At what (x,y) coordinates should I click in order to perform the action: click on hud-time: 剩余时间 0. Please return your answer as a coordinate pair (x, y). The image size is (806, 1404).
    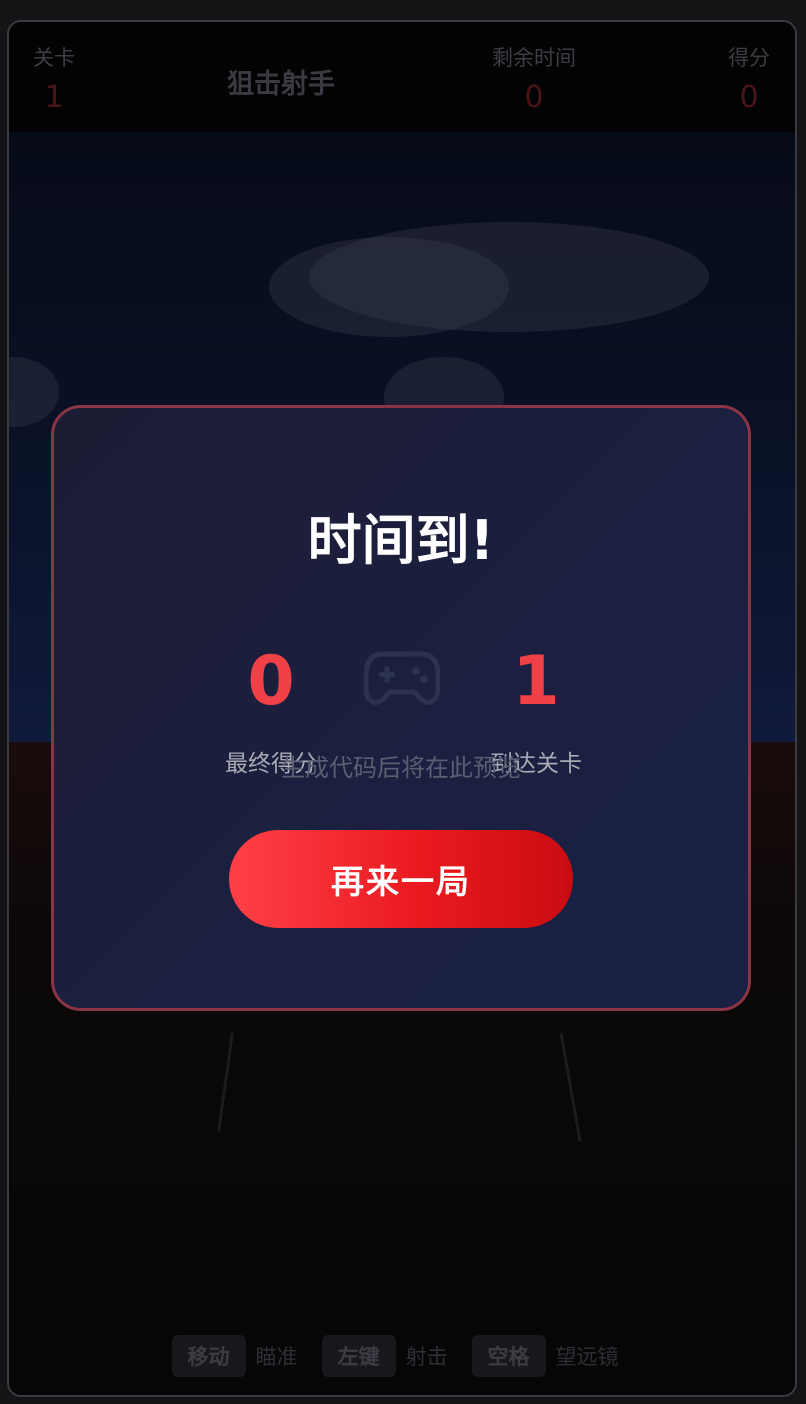
    Looking at the image, I should click on (534, 78).